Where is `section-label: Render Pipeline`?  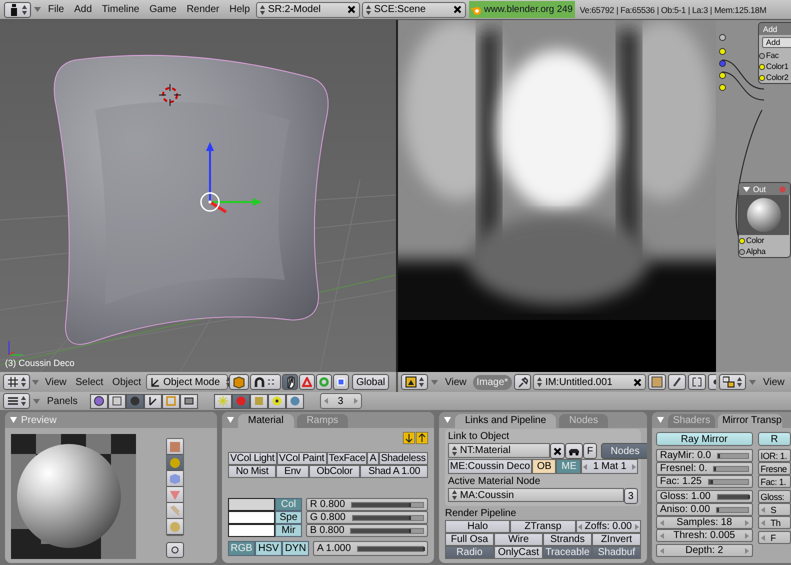
section-label: Render Pipeline is located at coordinates (481, 513).